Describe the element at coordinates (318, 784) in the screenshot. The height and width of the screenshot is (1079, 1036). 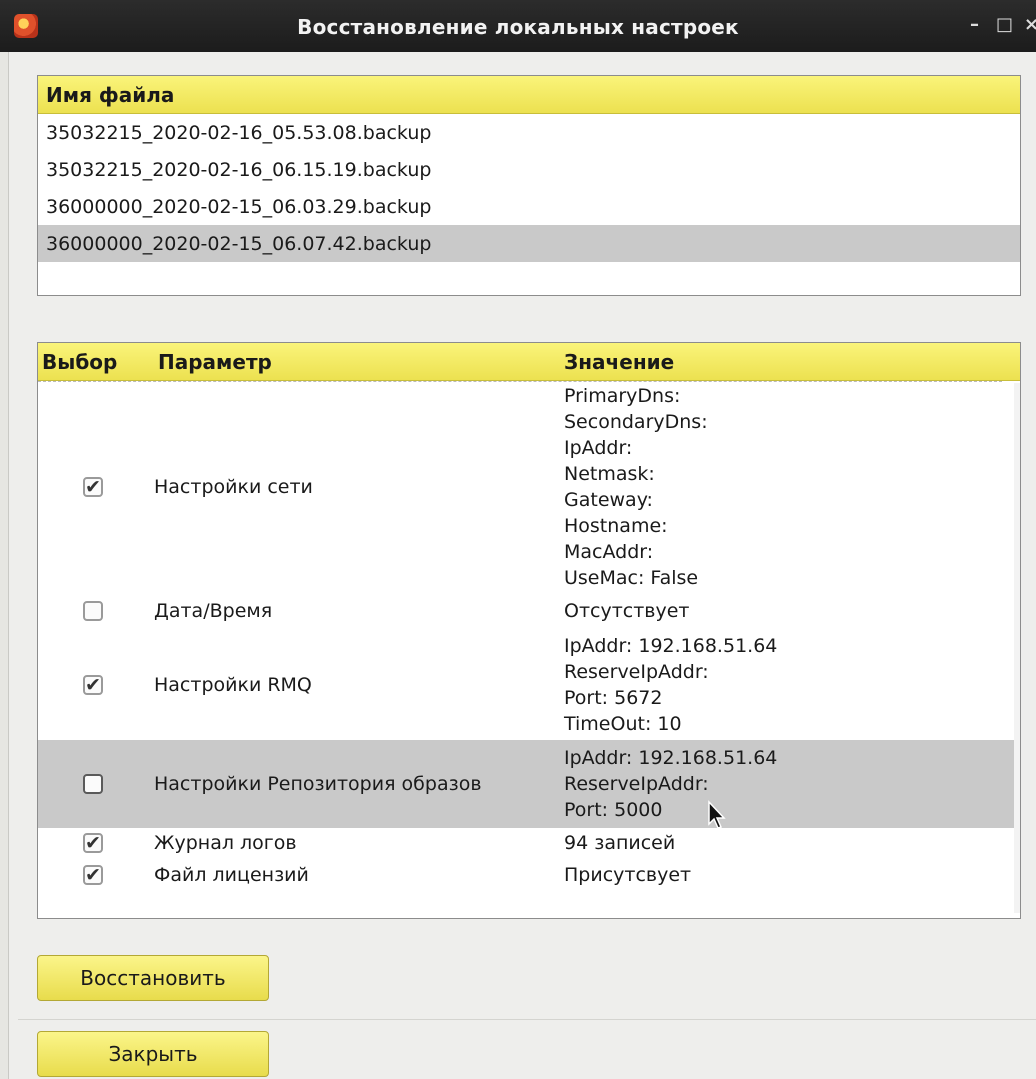
I see `param-name: Настройки Репозитория образов` at that location.